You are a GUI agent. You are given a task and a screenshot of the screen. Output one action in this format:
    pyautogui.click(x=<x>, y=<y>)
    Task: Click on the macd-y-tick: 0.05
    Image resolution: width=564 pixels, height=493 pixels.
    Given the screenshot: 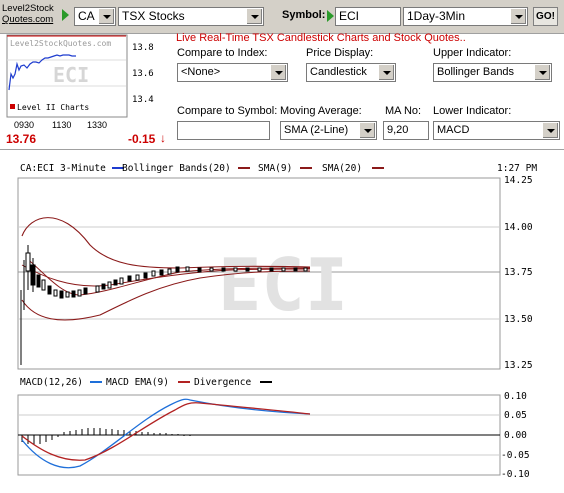 What is the action you would take?
    pyautogui.click(x=515, y=415)
    